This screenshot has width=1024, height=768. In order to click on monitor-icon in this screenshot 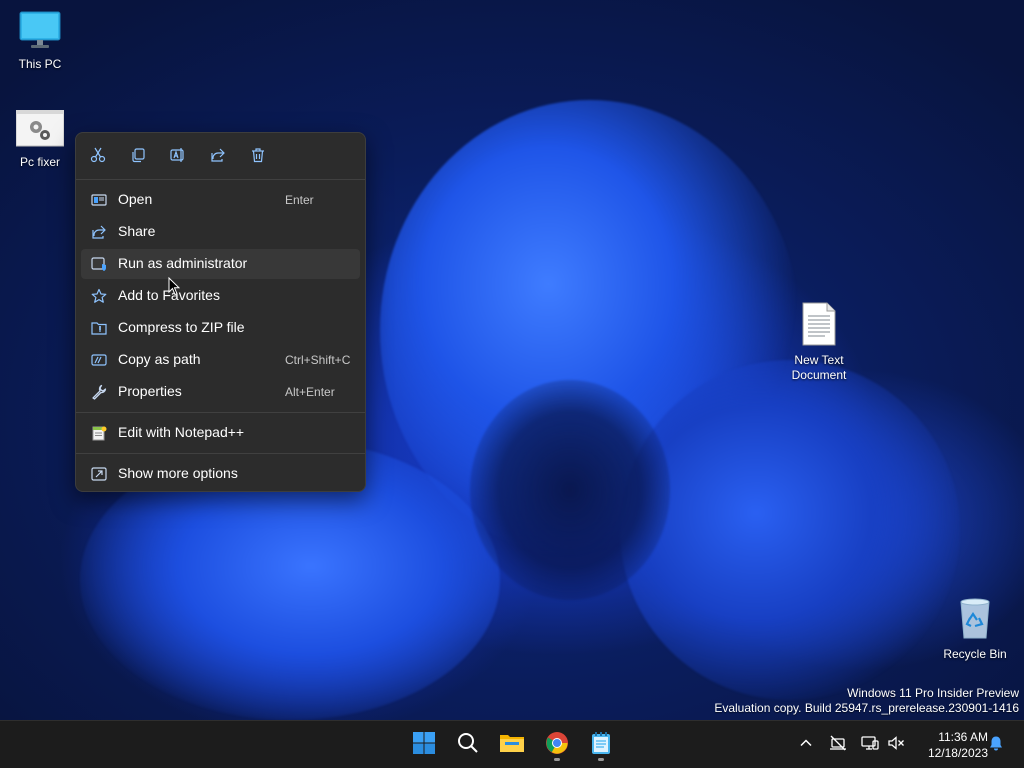, I will do `click(40, 31)`.